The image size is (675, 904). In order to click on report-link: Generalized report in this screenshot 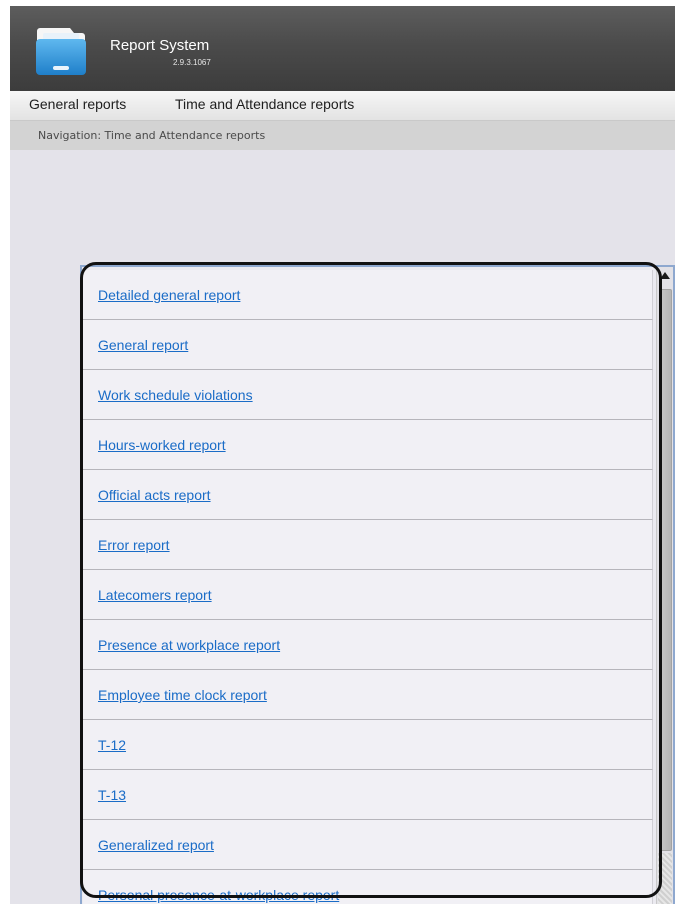, I will do `click(156, 845)`.